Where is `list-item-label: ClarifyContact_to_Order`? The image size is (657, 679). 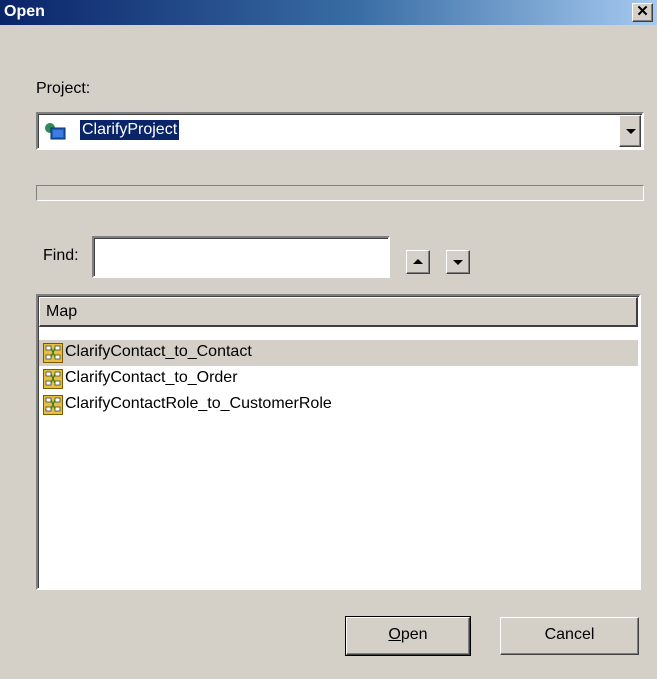
list-item-label: ClarifyContact_to_Order is located at coordinates (151, 377).